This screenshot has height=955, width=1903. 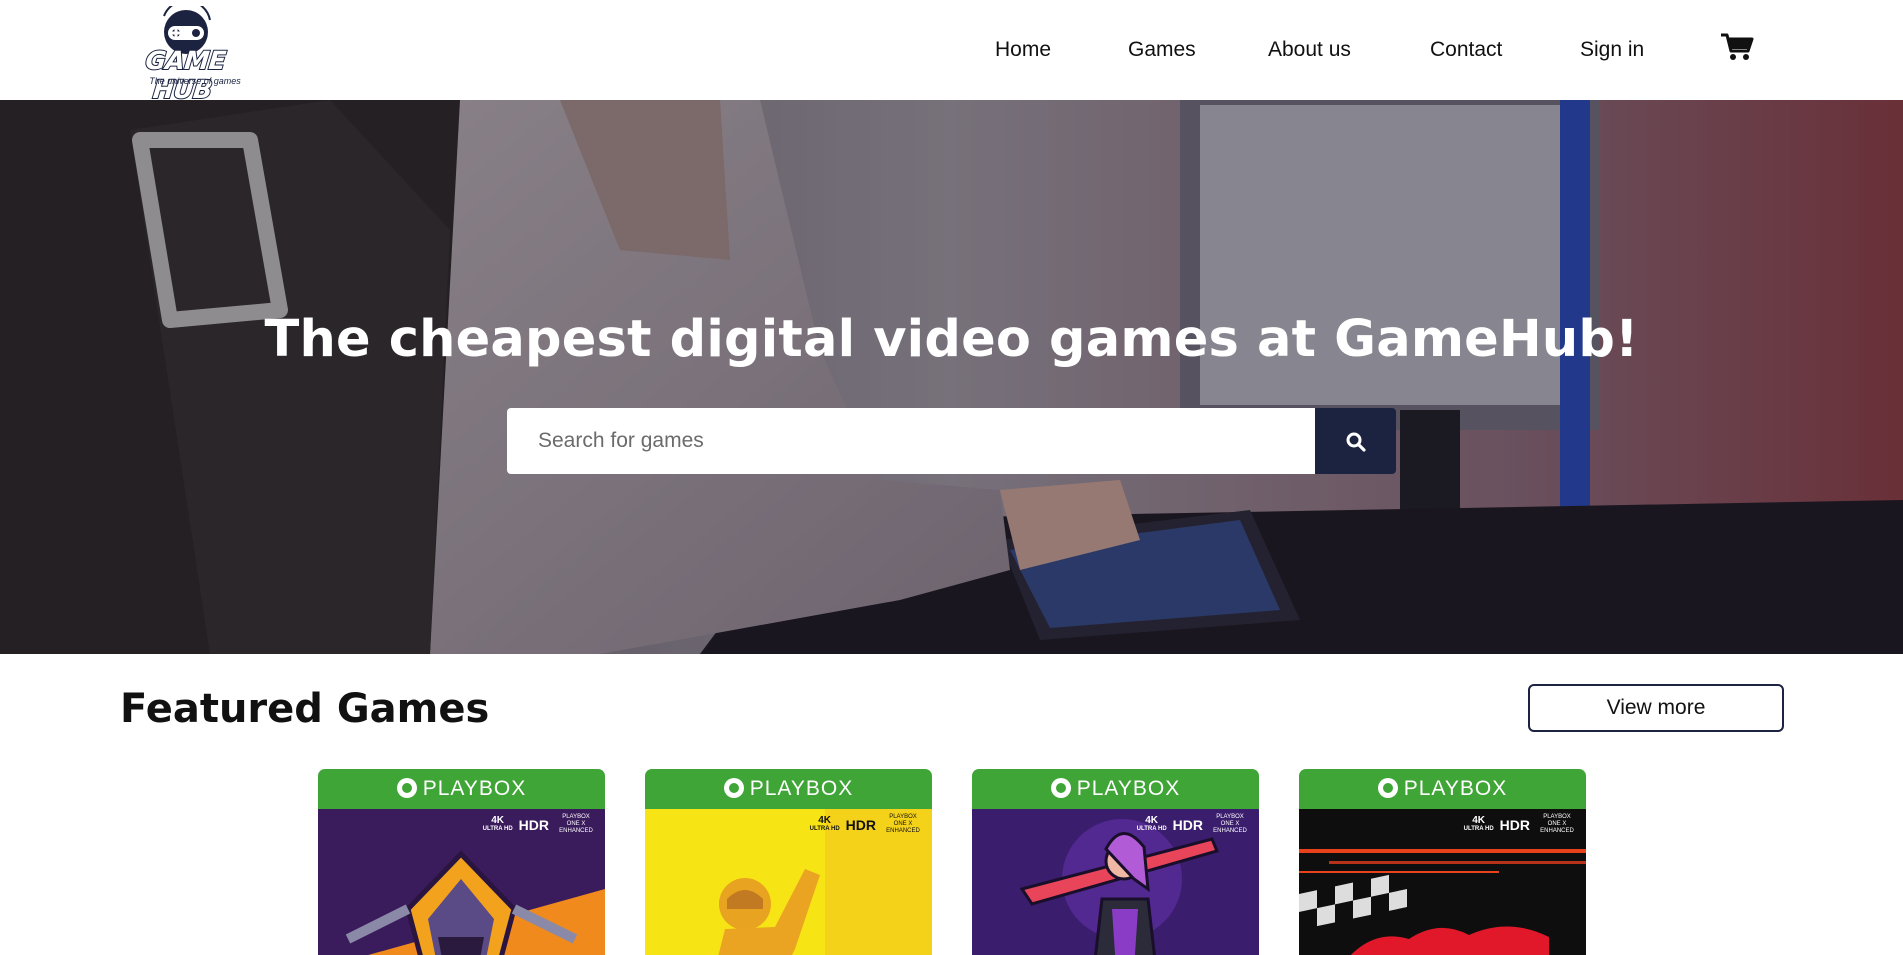 I want to click on search-icon, so click(x=1356, y=442).